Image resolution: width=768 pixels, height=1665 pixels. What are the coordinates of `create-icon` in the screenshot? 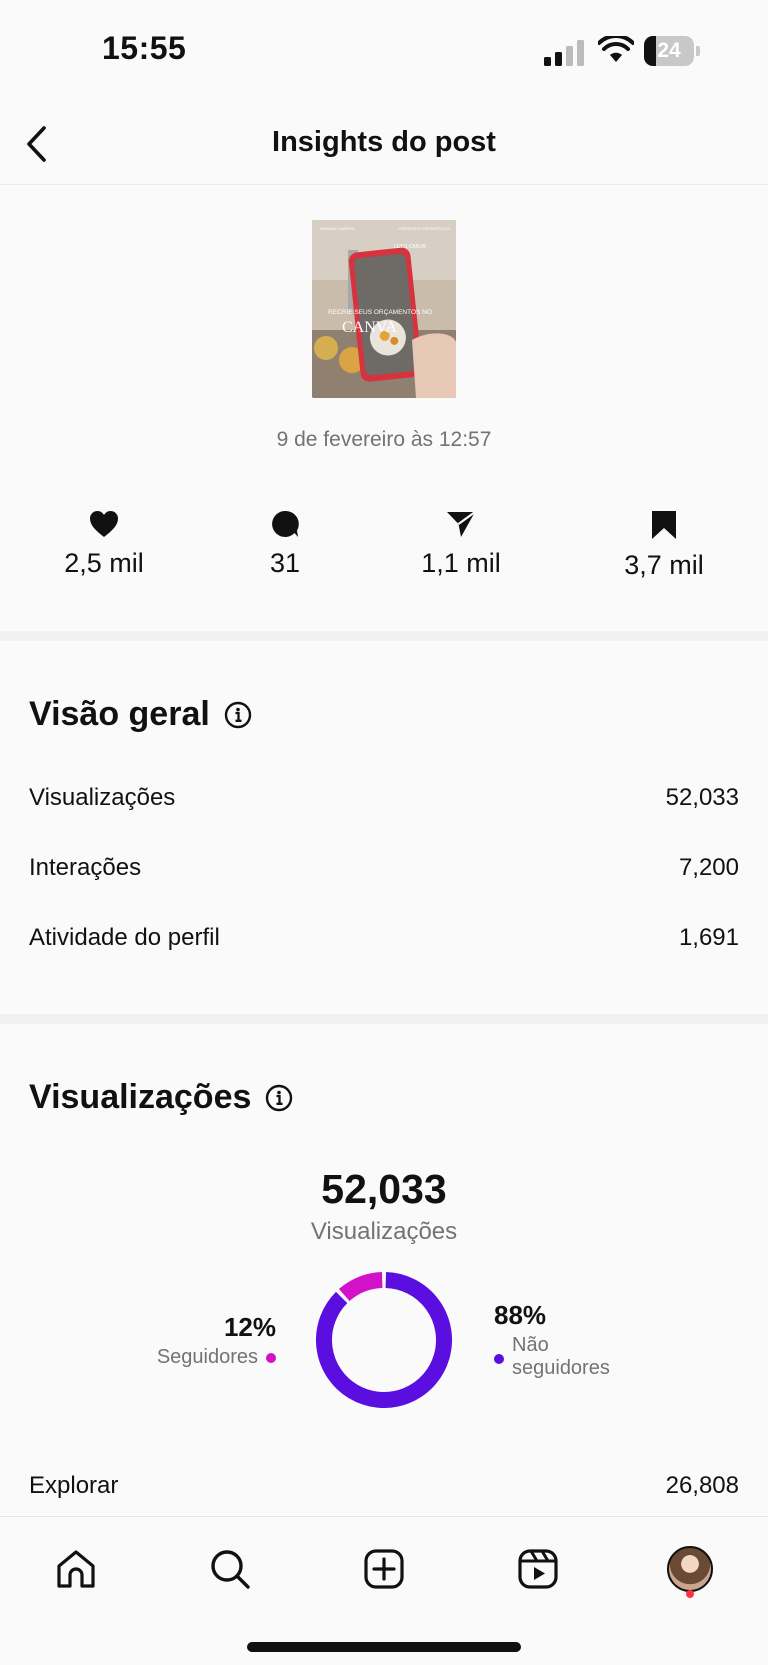 It's located at (384, 1569).